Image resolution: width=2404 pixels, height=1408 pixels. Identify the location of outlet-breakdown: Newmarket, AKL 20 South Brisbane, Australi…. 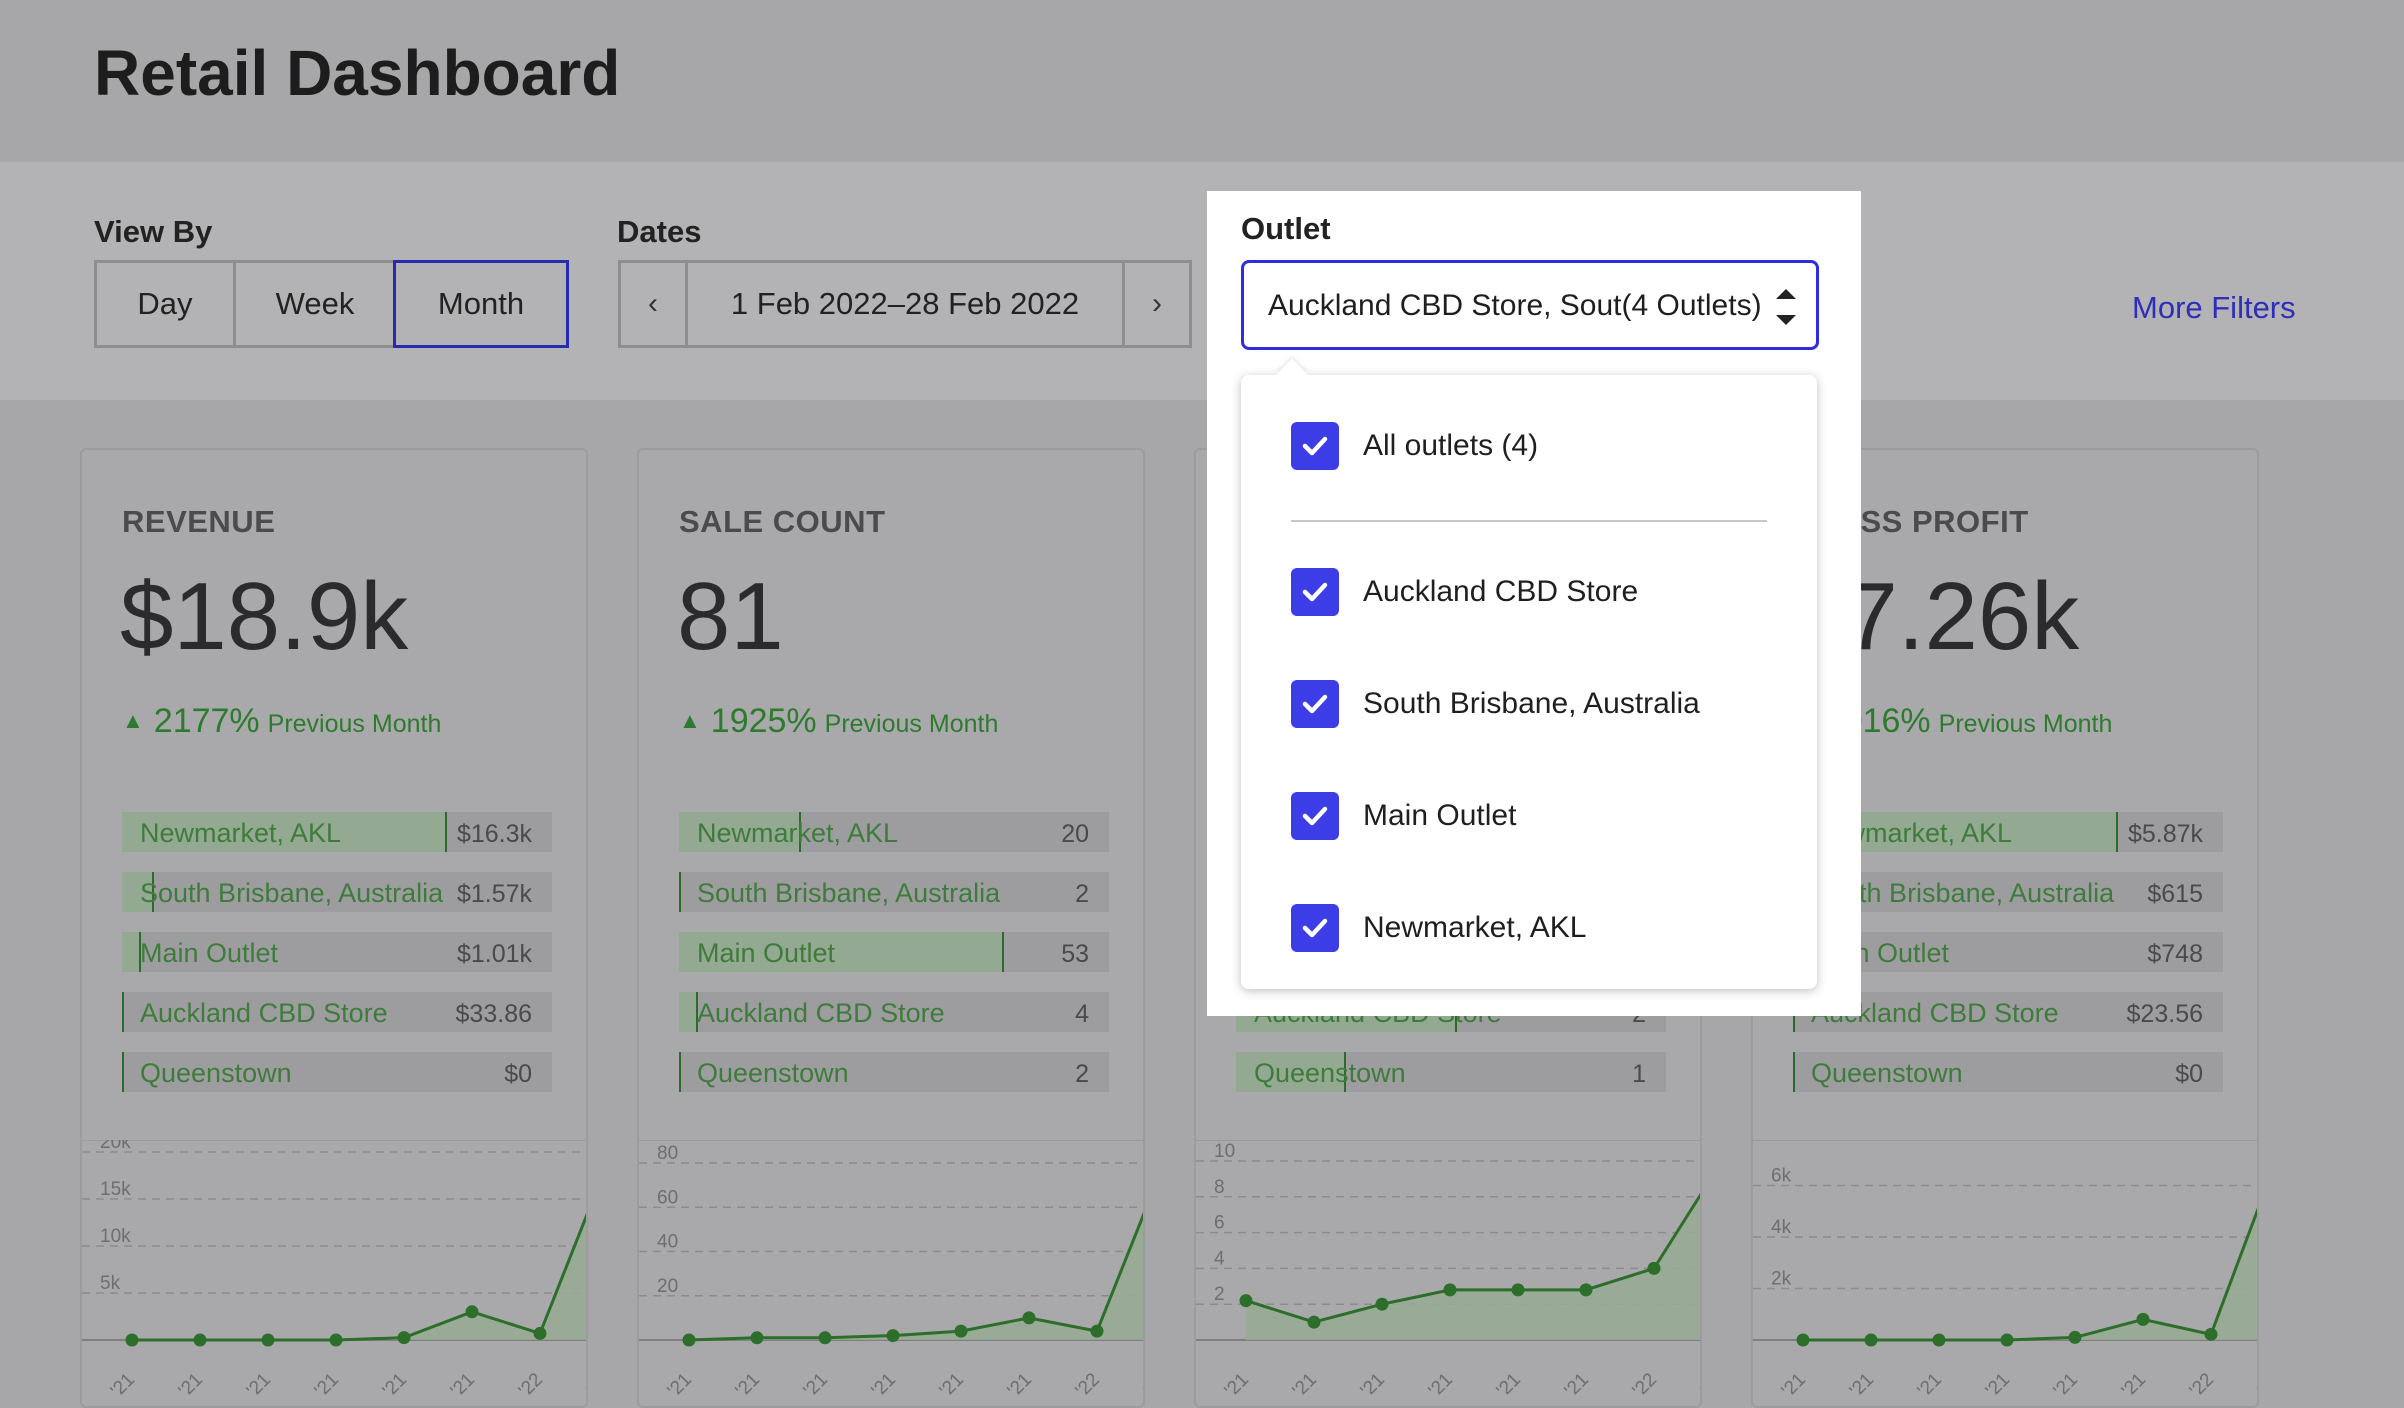
(894, 962).